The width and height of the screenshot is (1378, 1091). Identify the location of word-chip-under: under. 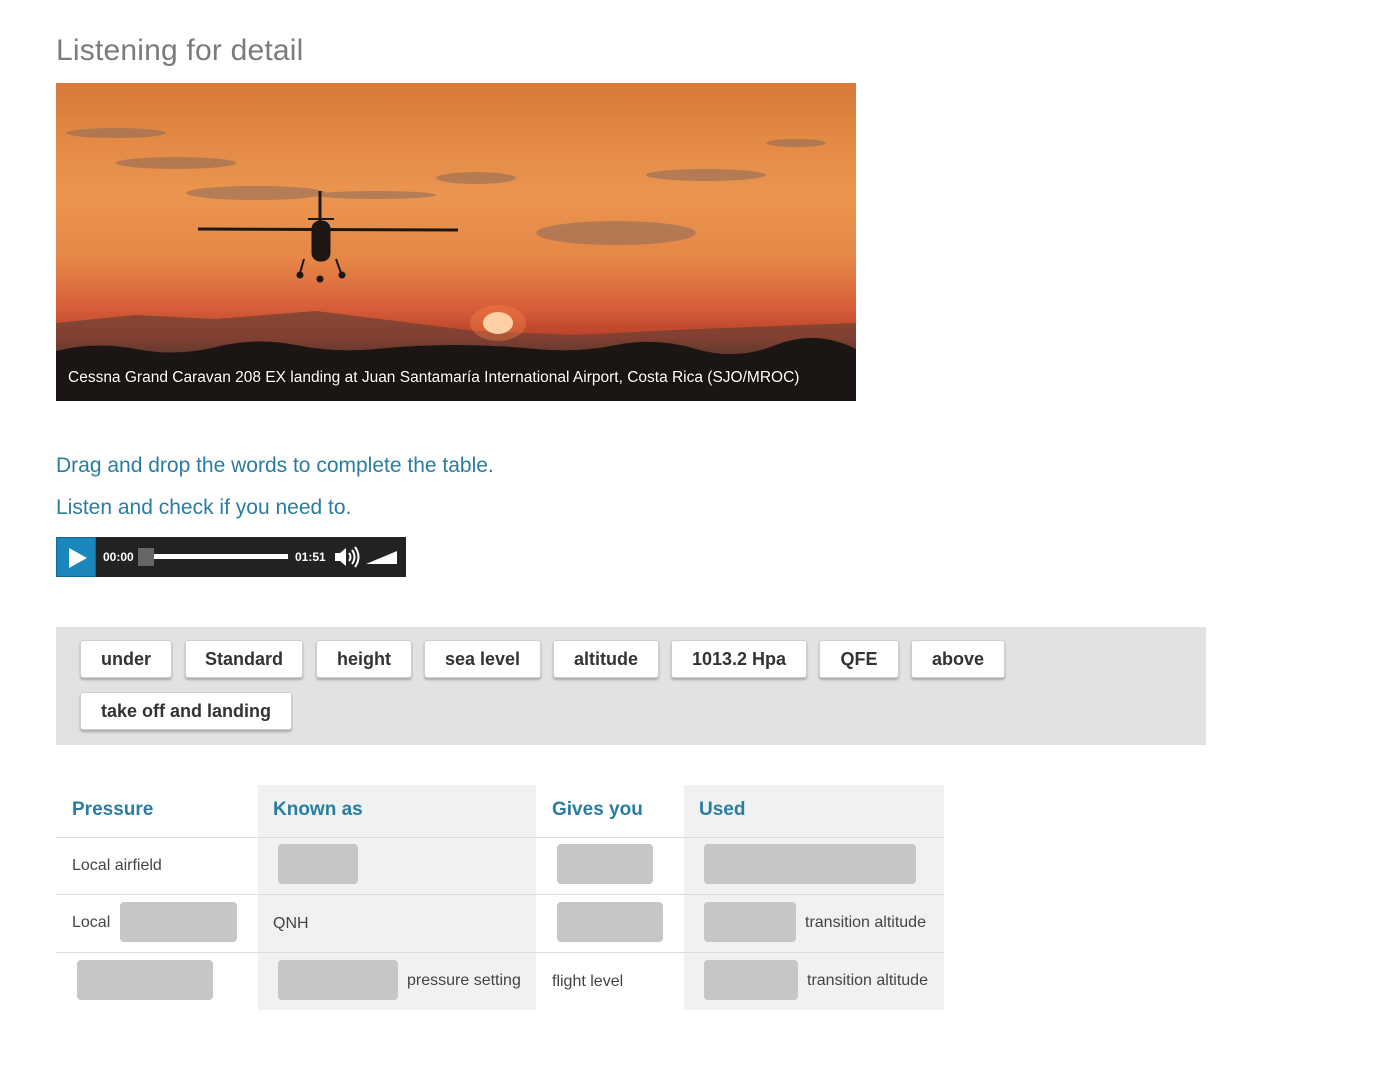
(126, 659).